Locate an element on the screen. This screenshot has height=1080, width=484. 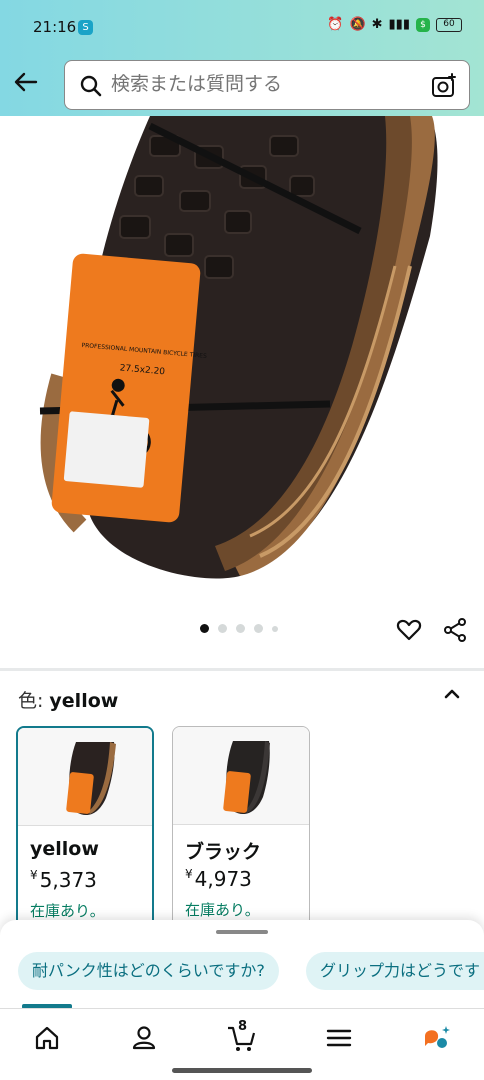
section-divider is located at coordinates (242, 669).